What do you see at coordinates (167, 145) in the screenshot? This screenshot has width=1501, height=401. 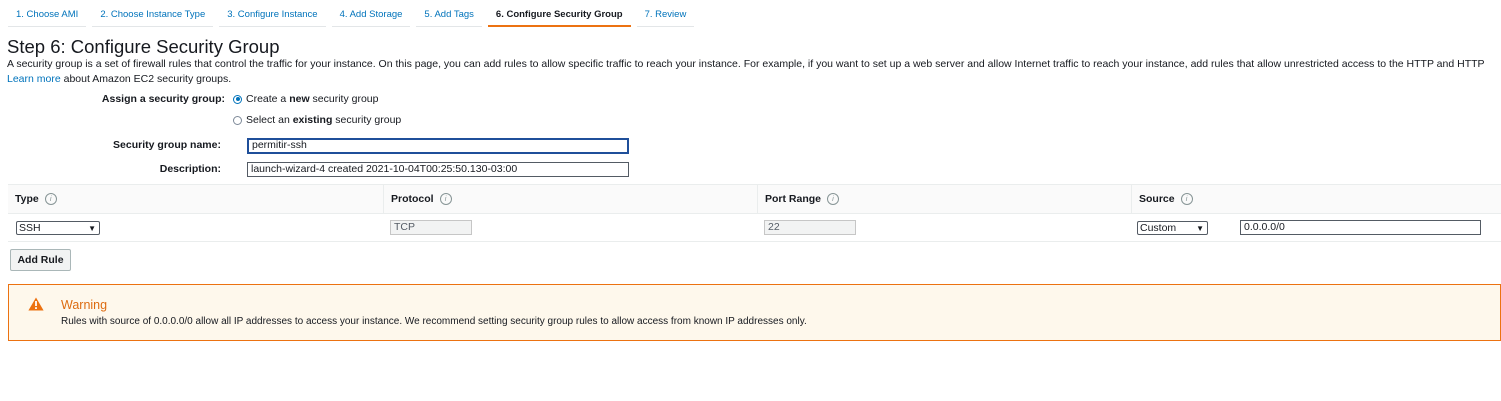 I see `security-group-name-label: Security group name:` at bounding box center [167, 145].